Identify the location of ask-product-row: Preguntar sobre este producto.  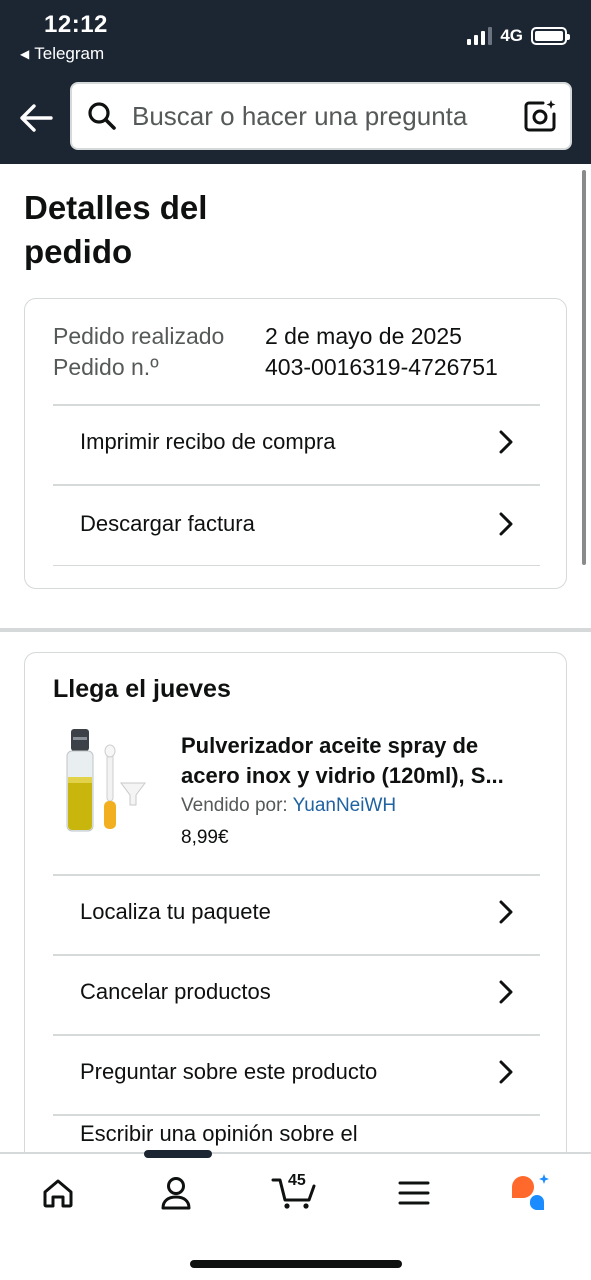
(296, 1072).